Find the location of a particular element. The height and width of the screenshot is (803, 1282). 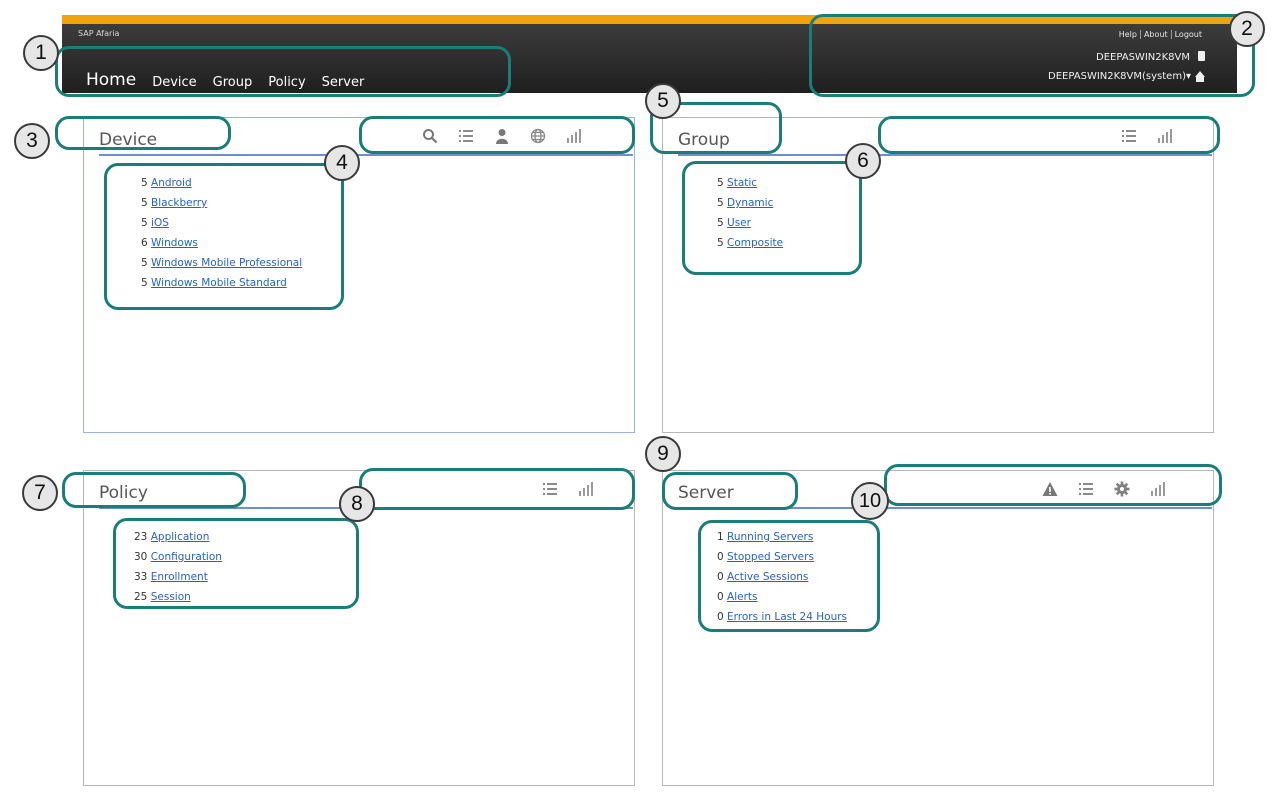

callout-frame-10-list is located at coordinates (789, 576).